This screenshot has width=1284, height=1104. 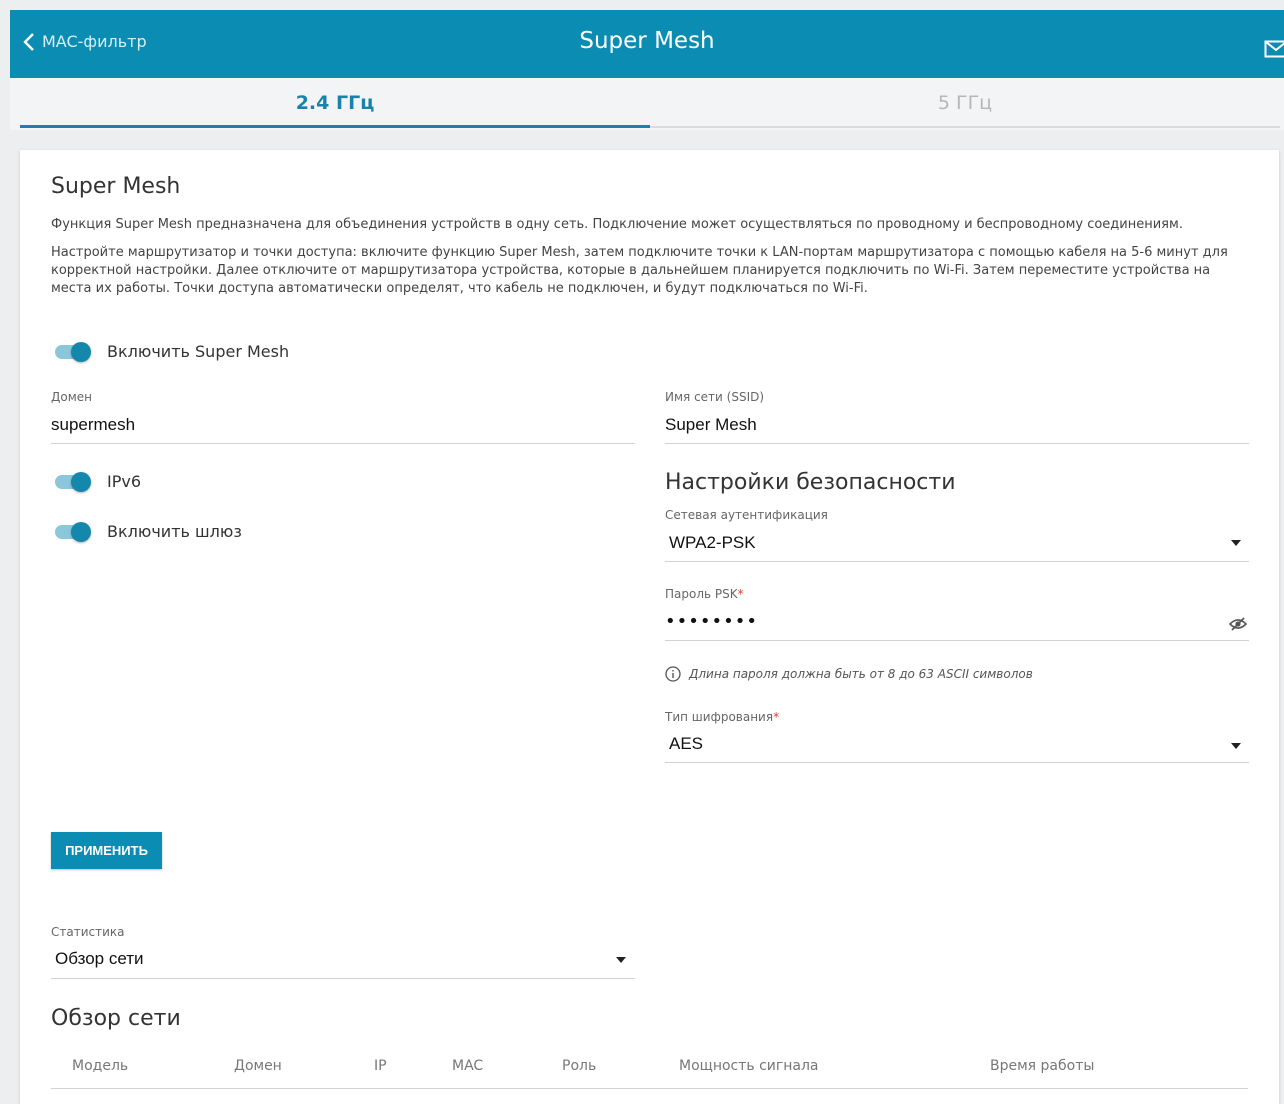 What do you see at coordinates (746, 515) in the screenshot?
I see `auth-label: Сетевая аутентификация` at bounding box center [746, 515].